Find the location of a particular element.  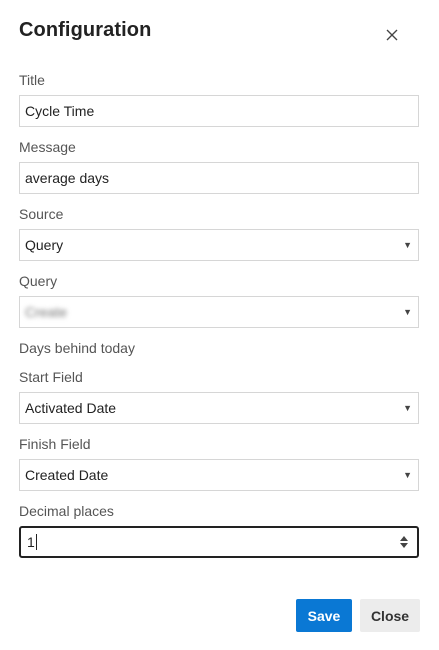

finish-field-label: Finish Field is located at coordinates (55, 444).